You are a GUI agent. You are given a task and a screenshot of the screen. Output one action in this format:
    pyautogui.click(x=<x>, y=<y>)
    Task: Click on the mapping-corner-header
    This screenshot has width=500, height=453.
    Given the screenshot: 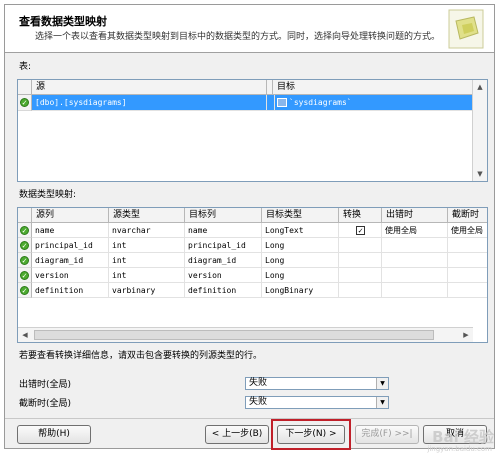 What is the action you would take?
    pyautogui.click(x=25, y=215)
    